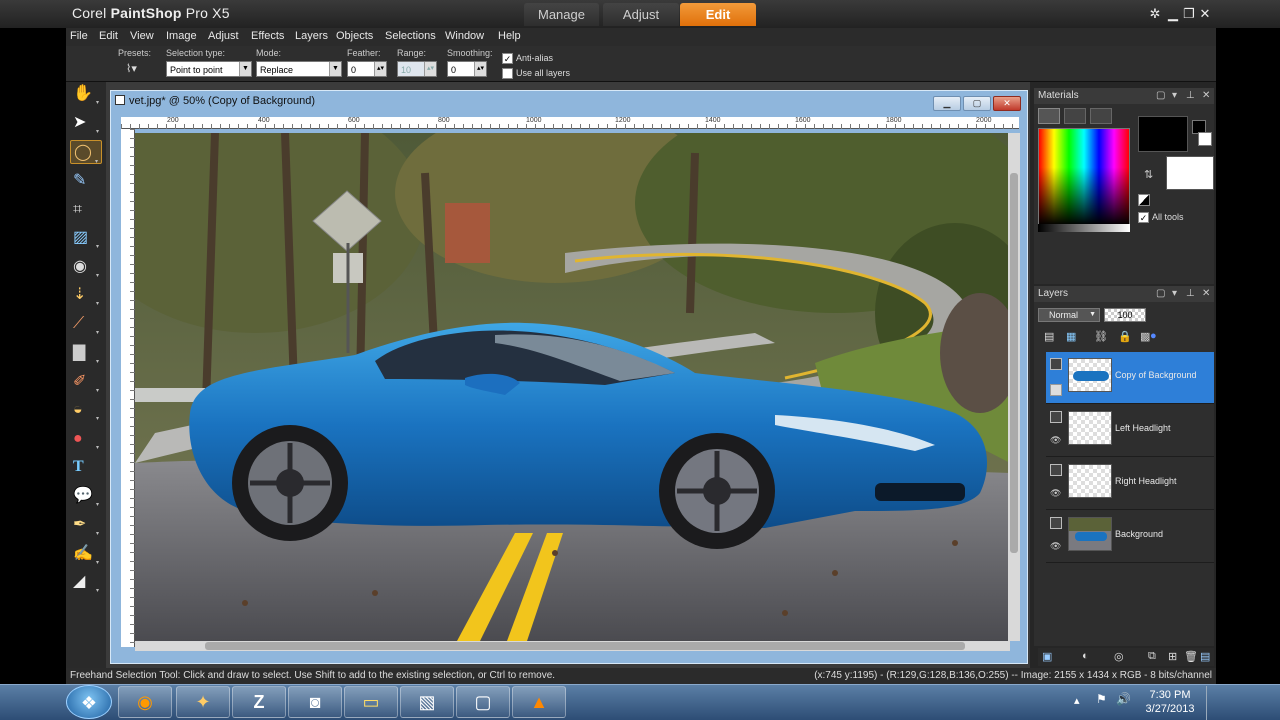 This screenshot has height=720, width=1280. What do you see at coordinates (1084, 177) in the screenshot?
I see `color-picker-spectrum` at bounding box center [1084, 177].